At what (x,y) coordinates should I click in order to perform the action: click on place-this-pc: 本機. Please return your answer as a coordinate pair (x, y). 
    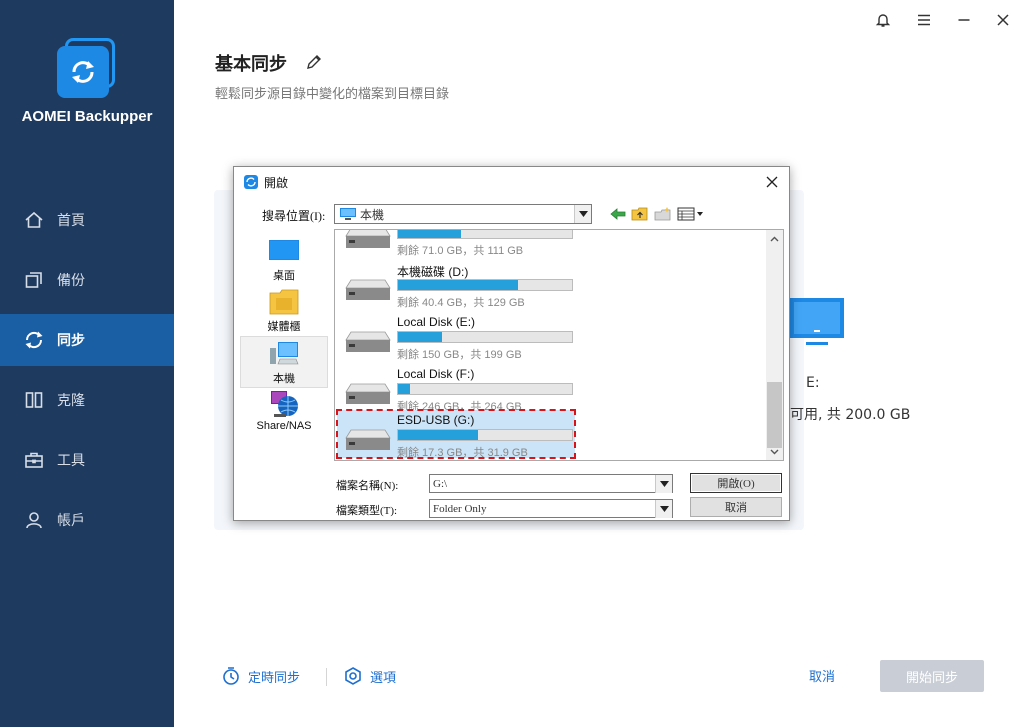
    Looking at the image, I should click on (284, 362).